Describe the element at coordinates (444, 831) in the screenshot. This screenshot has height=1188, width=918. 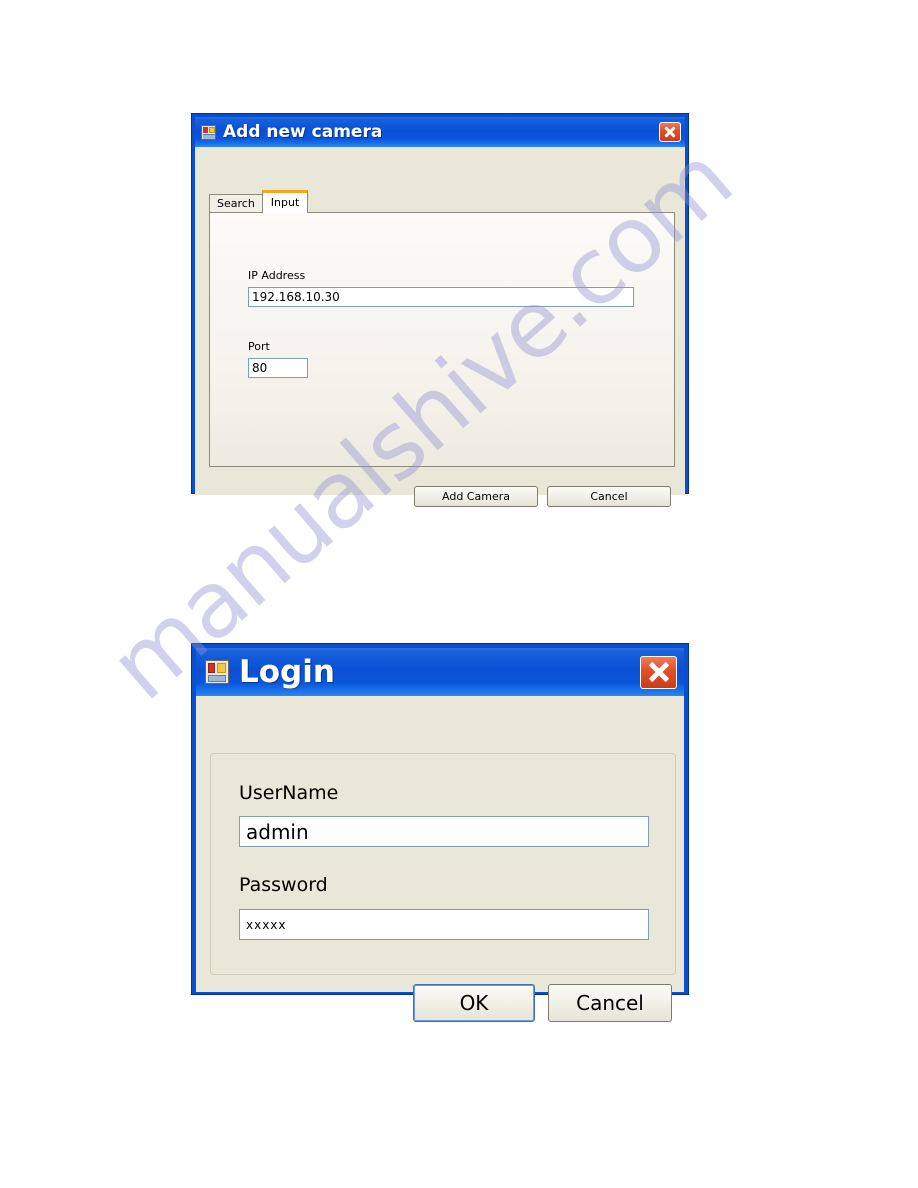
I see `username-input: admin` at that location.